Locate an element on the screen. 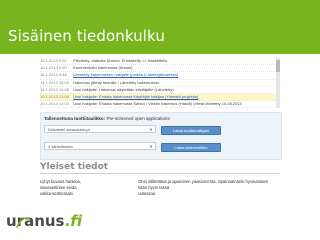 This screenshot has width=320, height=240. load-report-button: Lataa tuottamalligan is located at coordinates (191, 130).